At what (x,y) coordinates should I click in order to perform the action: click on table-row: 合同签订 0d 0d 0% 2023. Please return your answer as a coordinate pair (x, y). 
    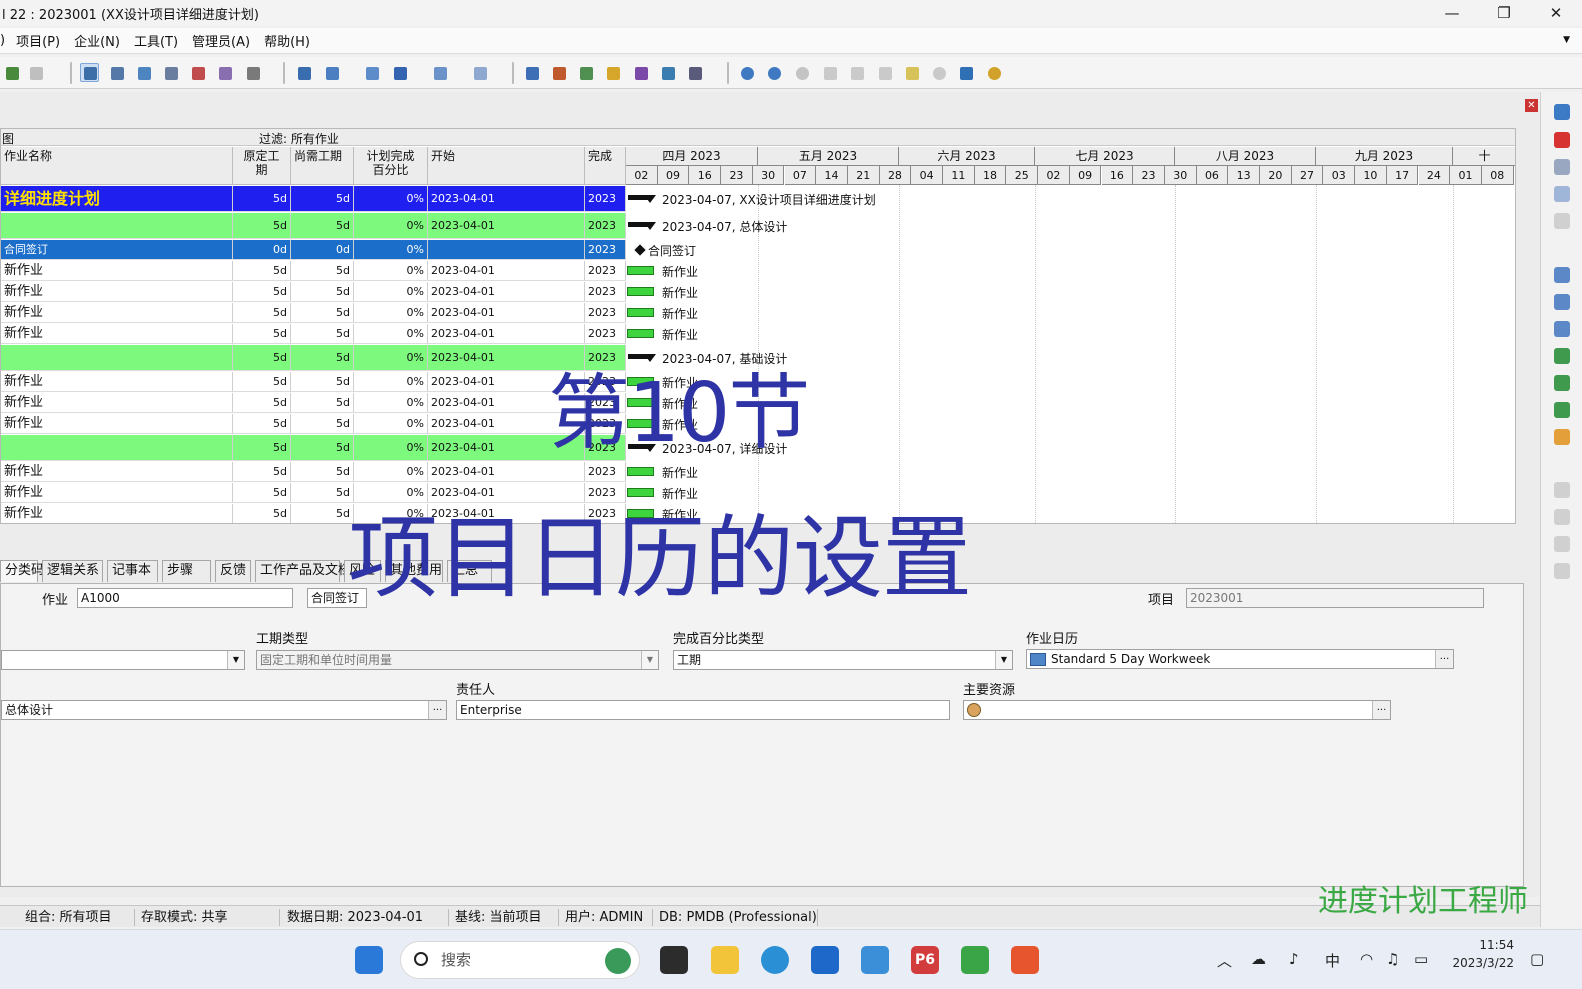
    Looking at the image, I should click on (313, 250).